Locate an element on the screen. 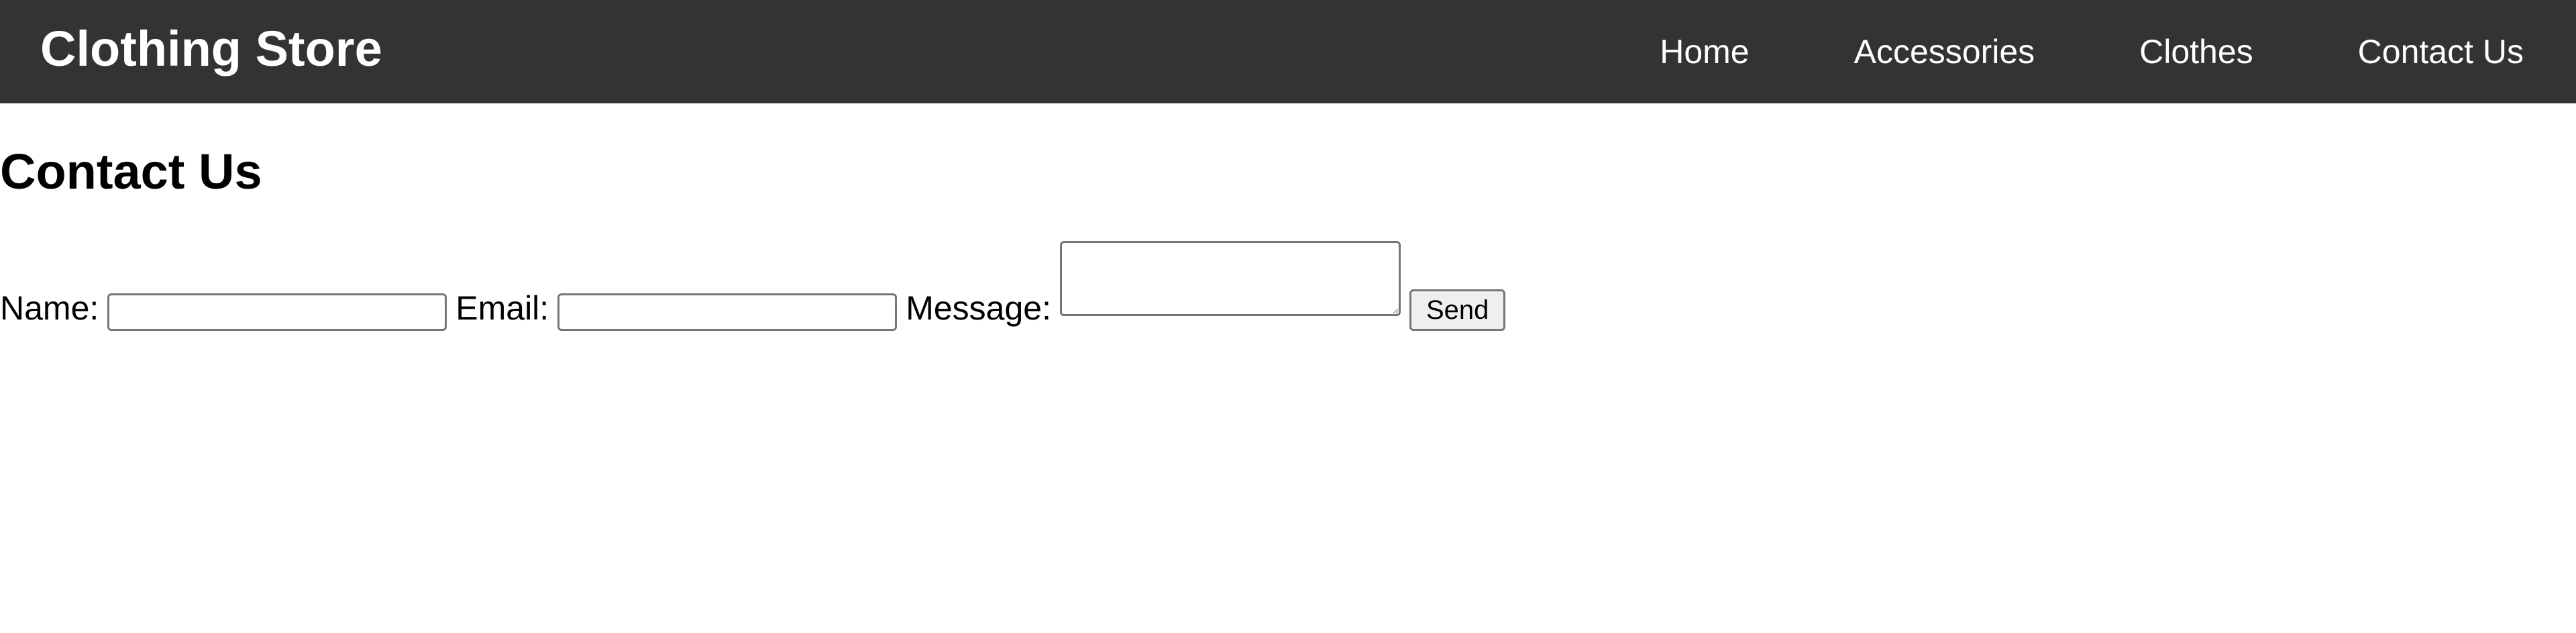 The width and height of the screenshot is (2576, 633). contact-form: Name: Email: Message: Send is located at coordinates (753, 284).